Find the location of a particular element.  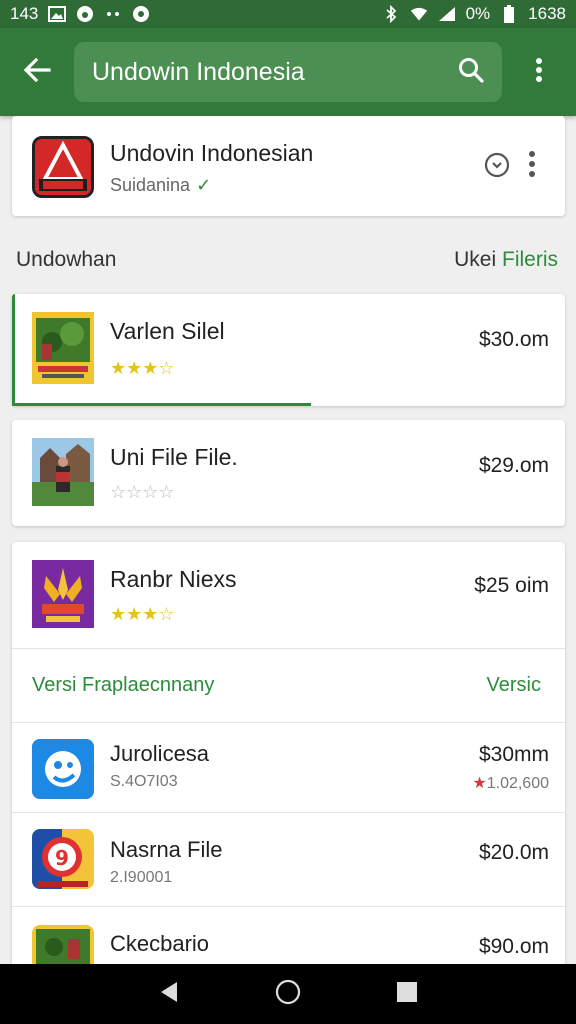

file-name: Ckecbario is located at coordinates (160, 943).